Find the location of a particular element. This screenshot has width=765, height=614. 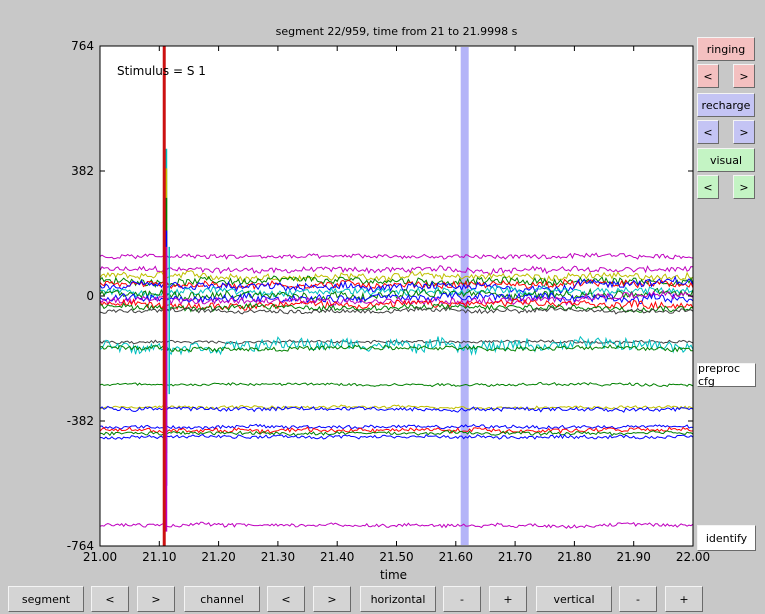

preproc-cfg-button: preproc cfg is located at coordinates (726, 375).